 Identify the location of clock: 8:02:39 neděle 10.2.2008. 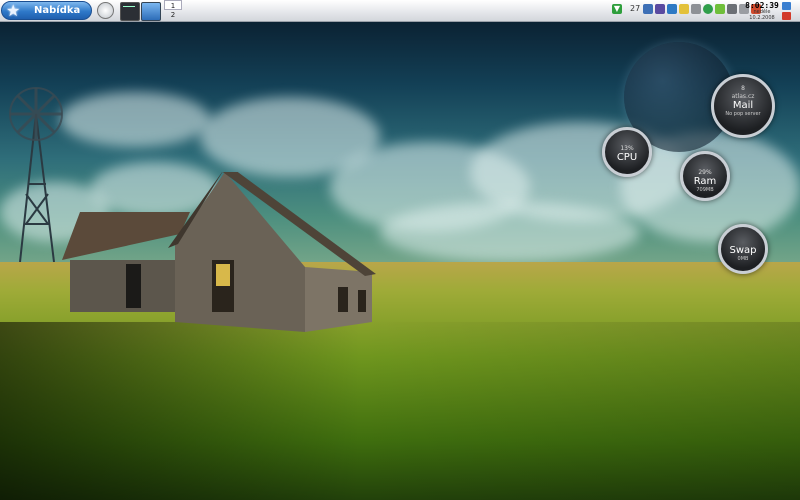
(762, 11).